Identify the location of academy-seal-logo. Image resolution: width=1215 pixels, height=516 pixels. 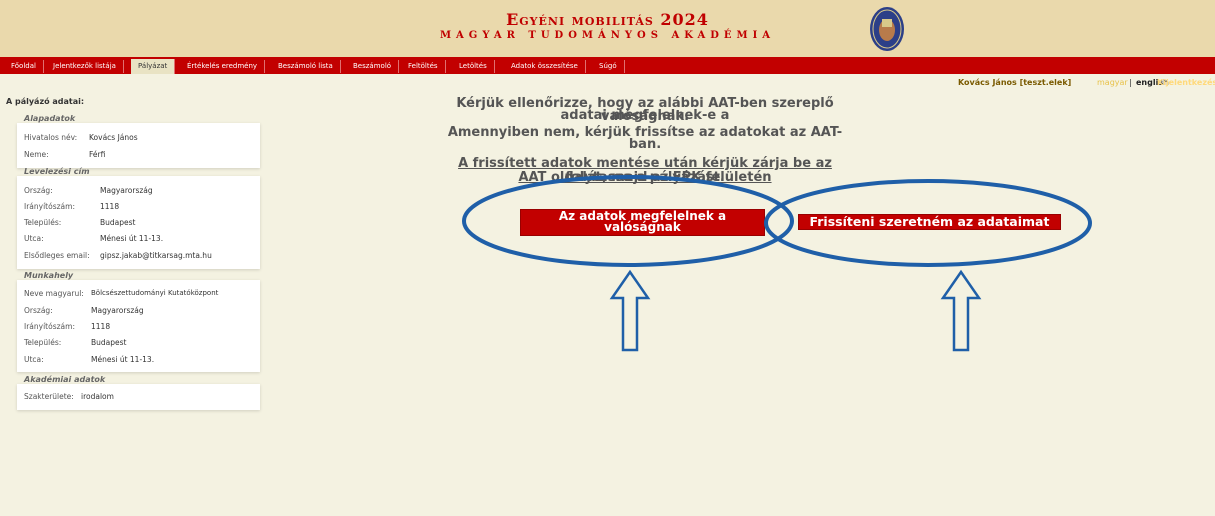
(887, 29).